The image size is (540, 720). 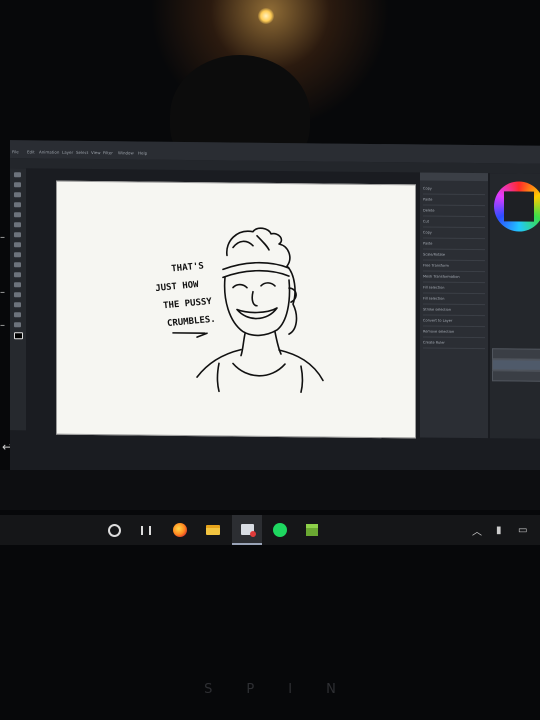 What do you see at coordinates (18, 336) in the screenshot?
I see `color-swatch-icon` at bounding box center [18, 336].